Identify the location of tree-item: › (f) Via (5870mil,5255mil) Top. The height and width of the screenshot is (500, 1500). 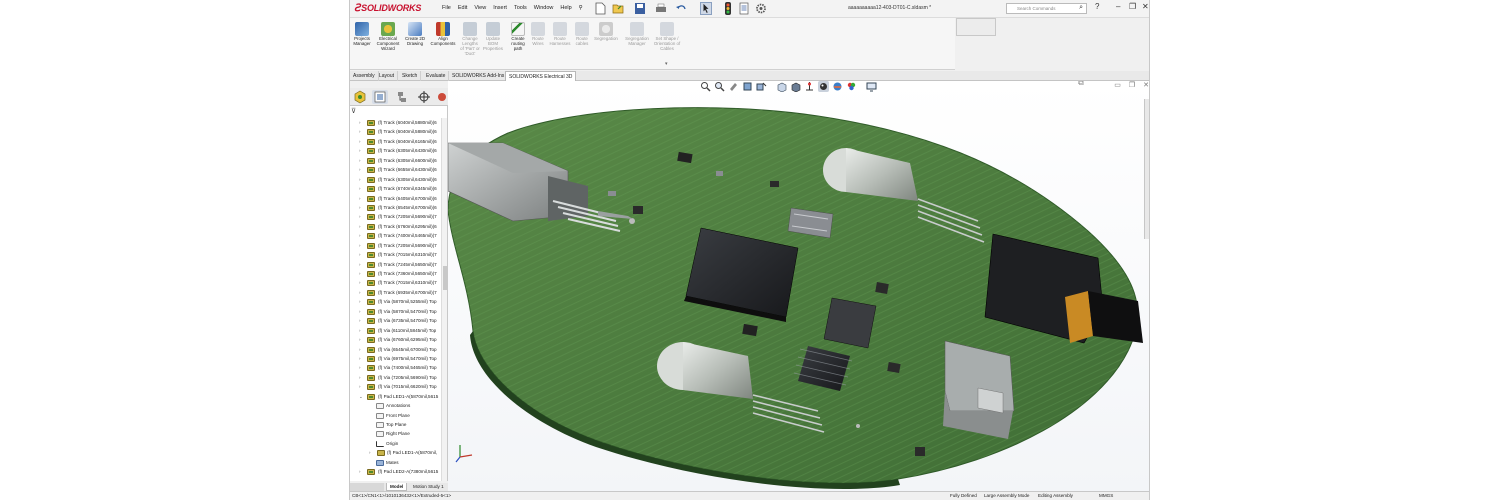
(398, 301).